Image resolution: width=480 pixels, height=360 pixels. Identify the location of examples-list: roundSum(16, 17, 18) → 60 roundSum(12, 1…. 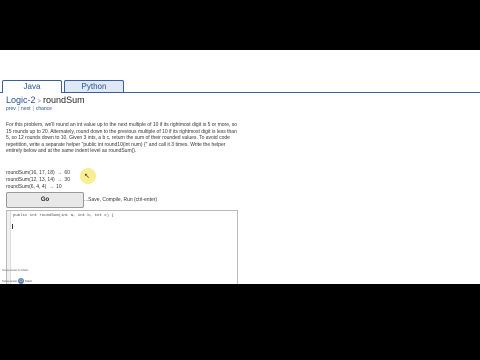
(38, 180).